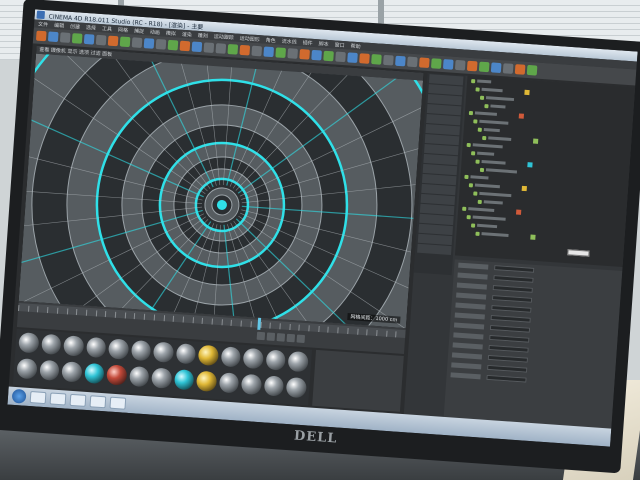  I want to click on panel-tab, so click(434, 249).